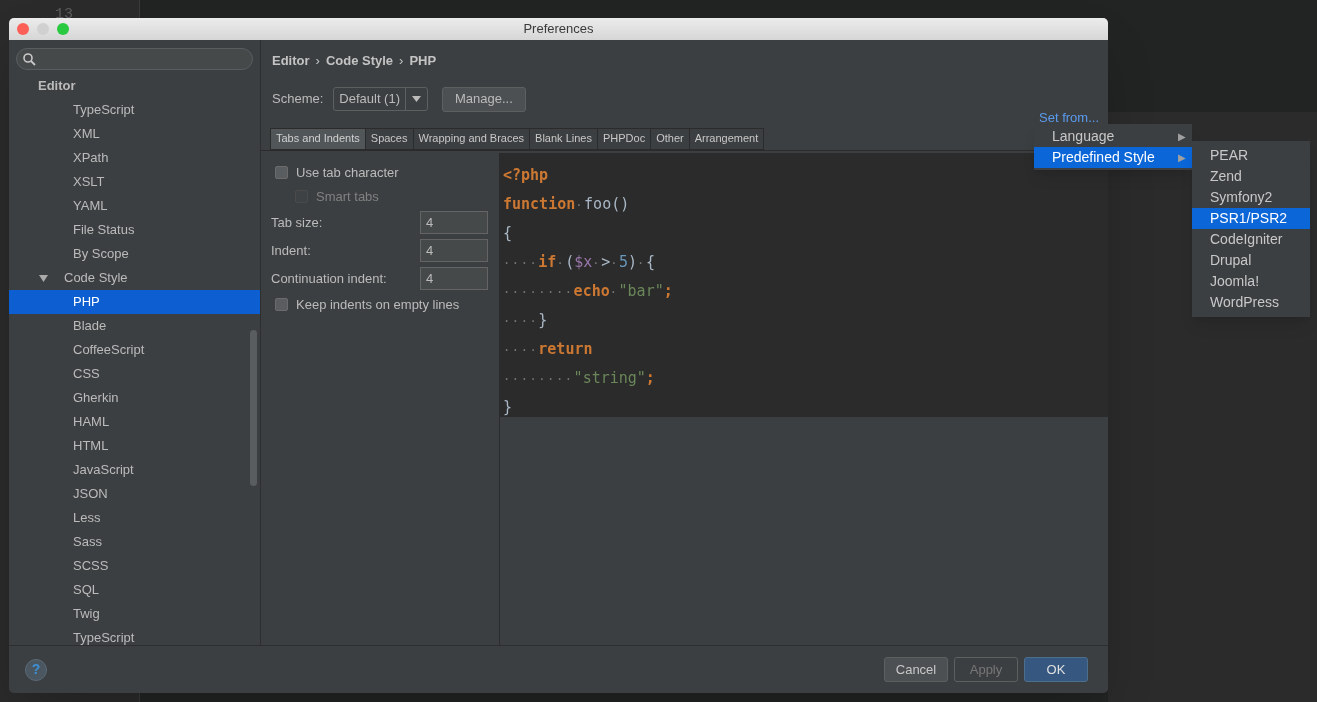 The image size is (1317, 702). I want to click on sidebar-item: Editor, so click(134, 86).